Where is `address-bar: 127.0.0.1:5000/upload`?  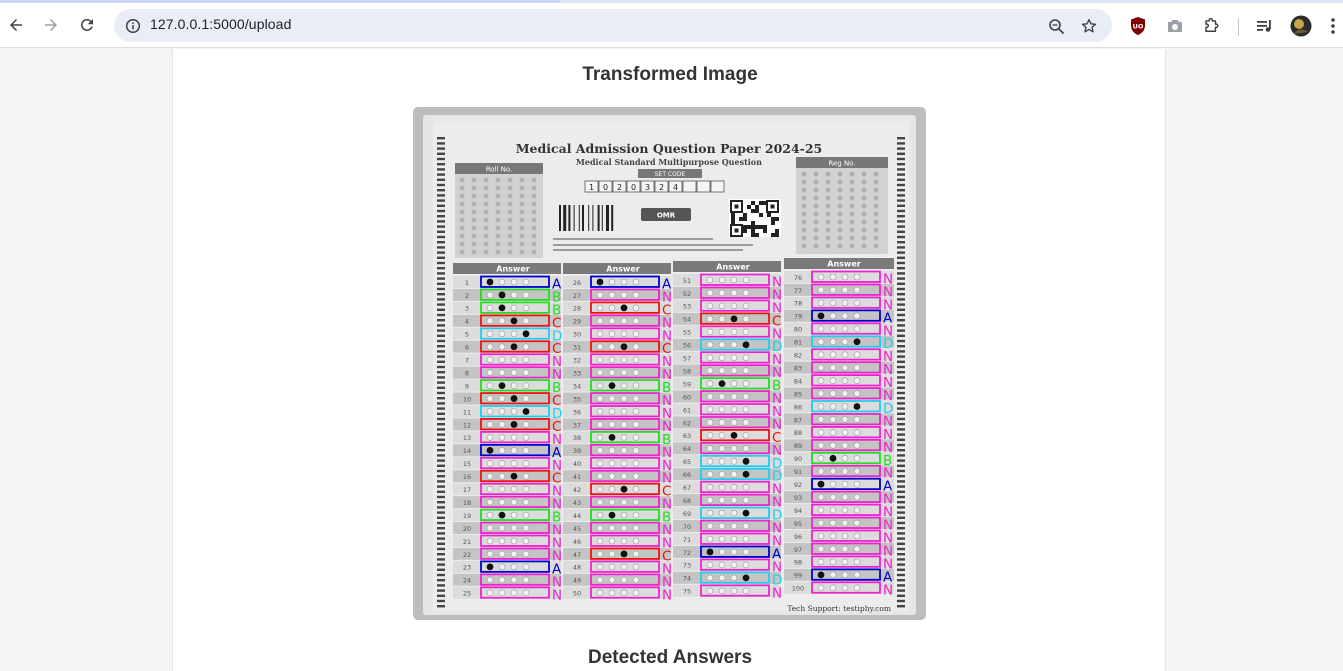 address-bar: 127.0.0.1:5000/upload is located at coordinates (613, 25).